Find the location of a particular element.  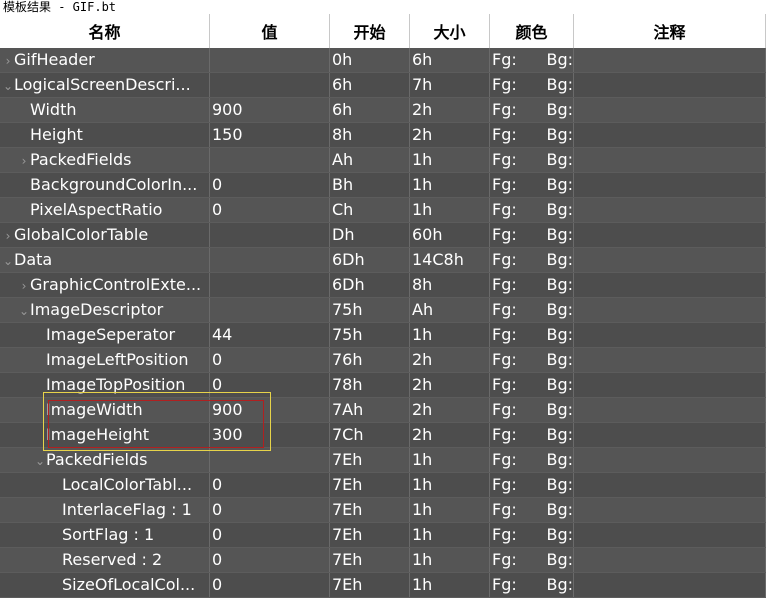

cell-size: 6h is located at coordinates (450, 60).